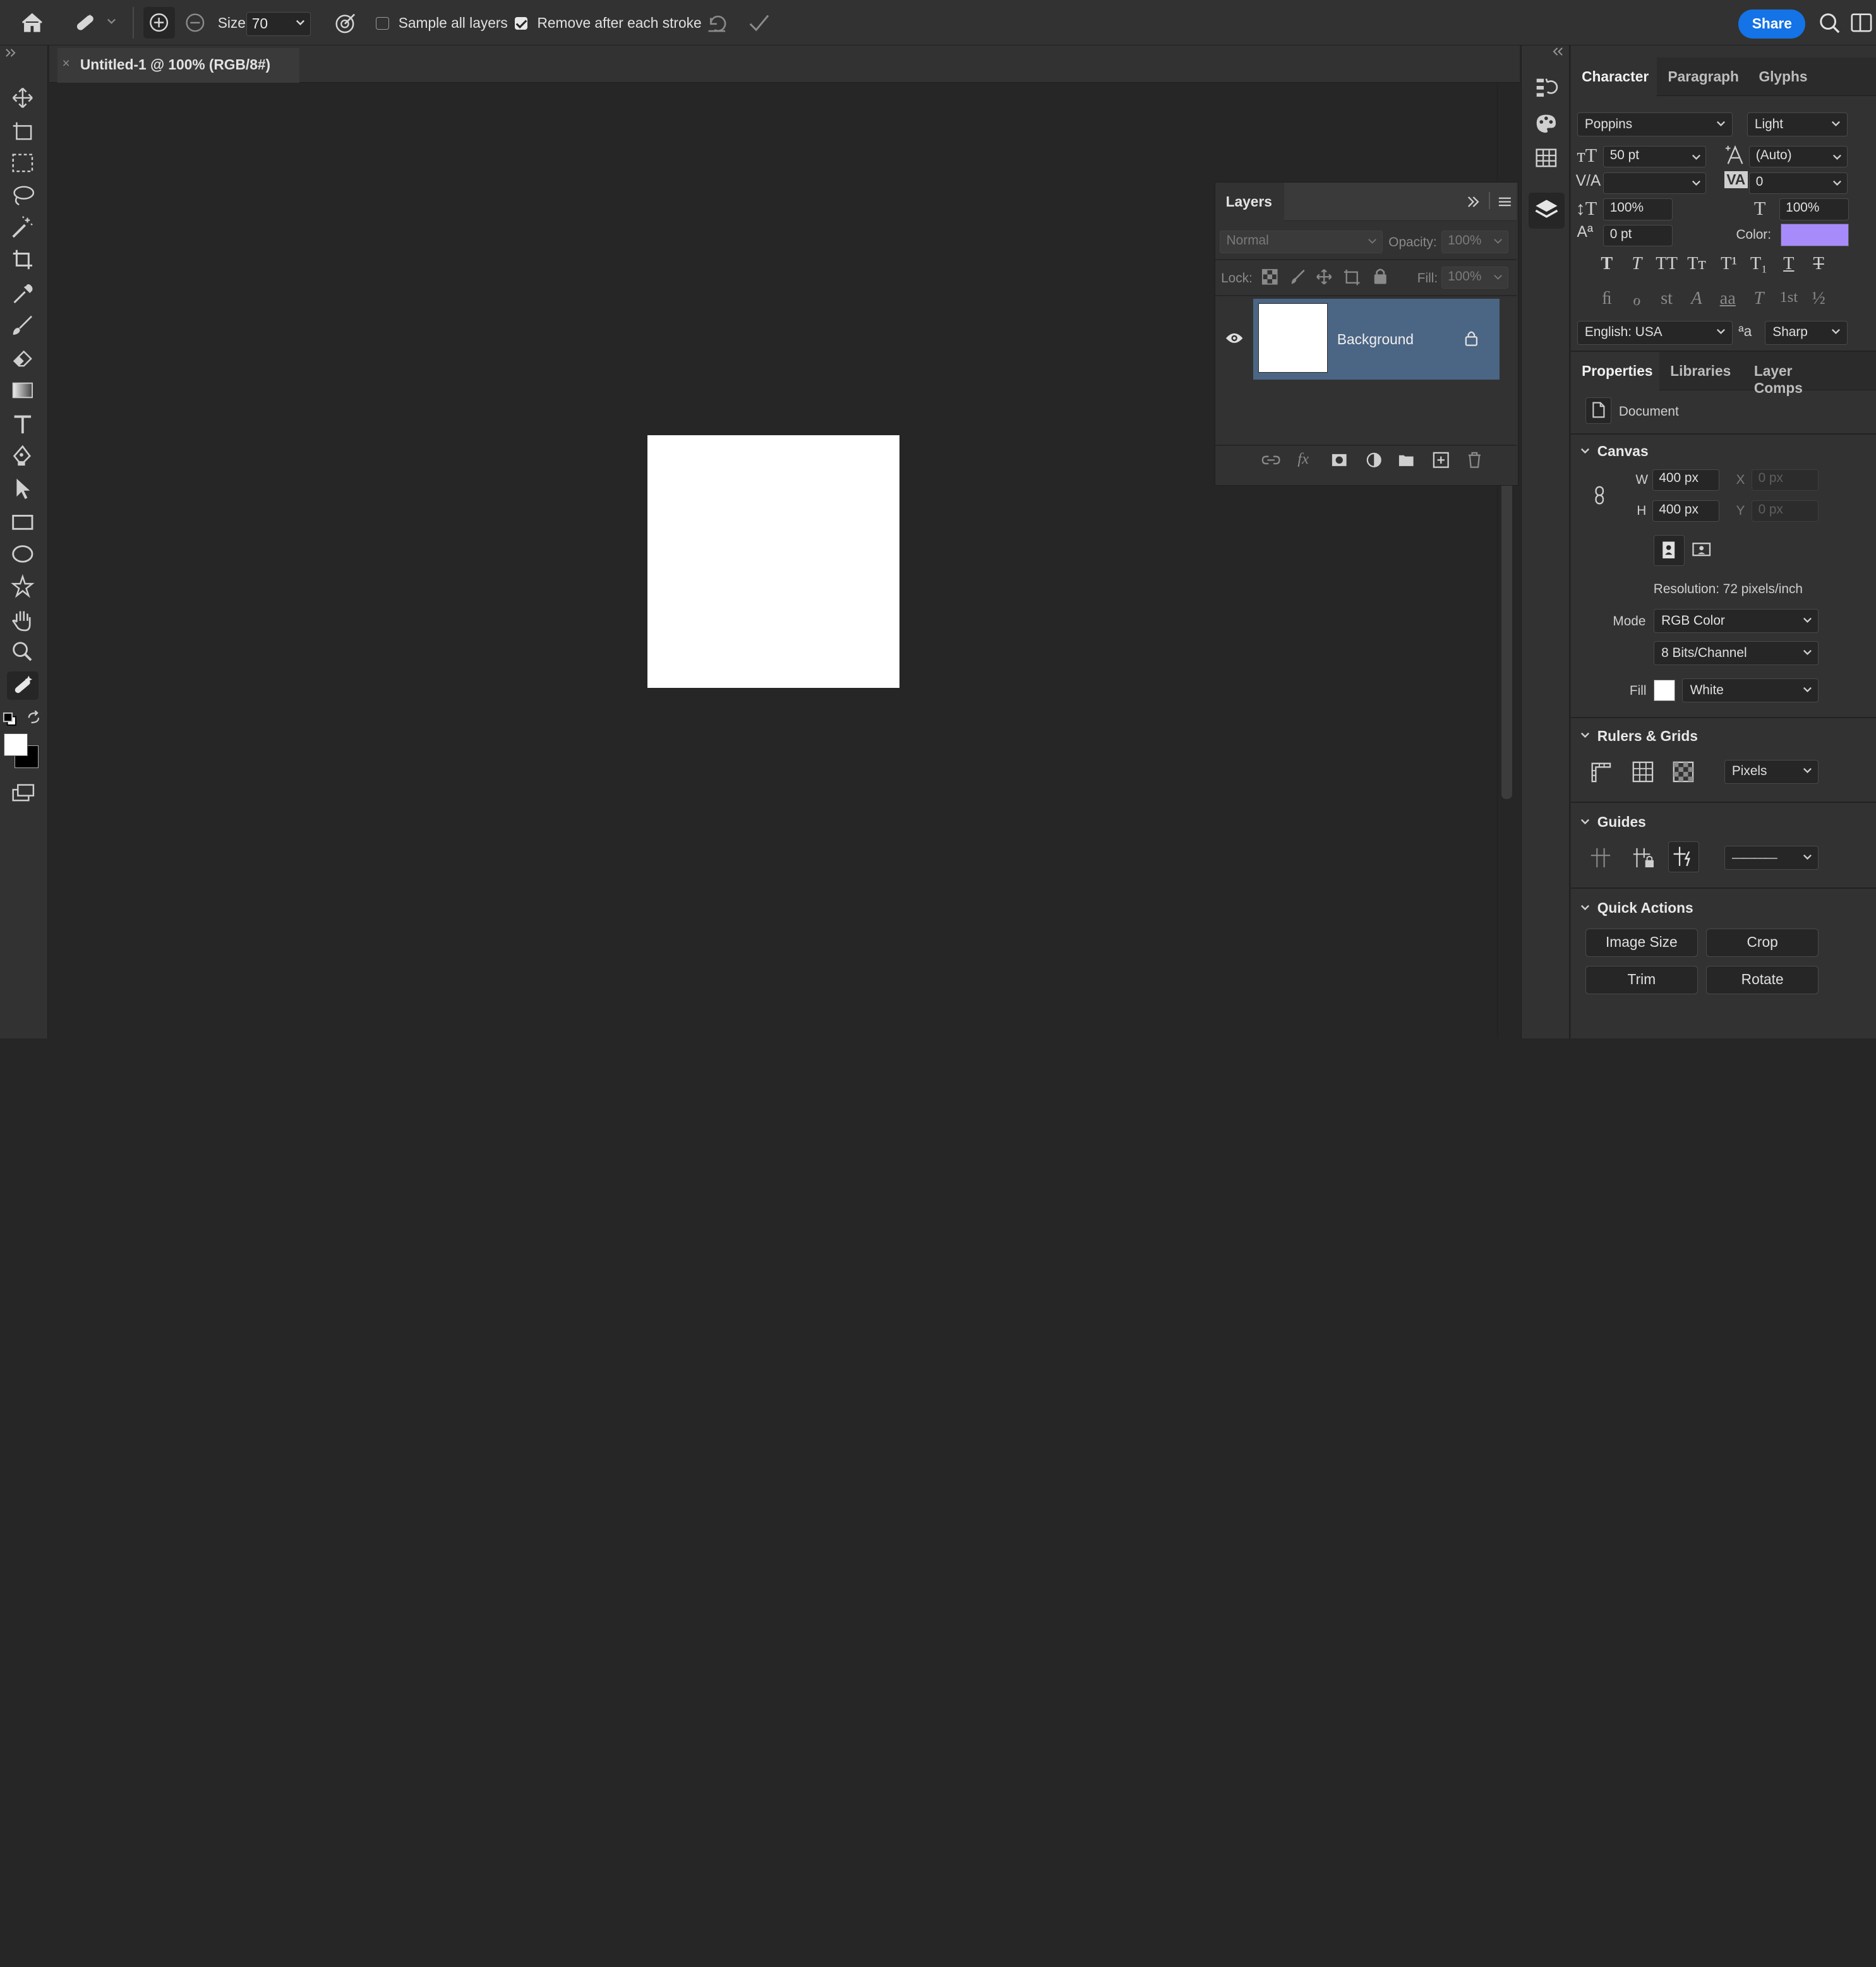 This screenshot has width=1876, height=1967. What do you see at coordinates (195, 23) in the screenshot?
I see `subtract-mode-button` at bounding box center [195, 23].